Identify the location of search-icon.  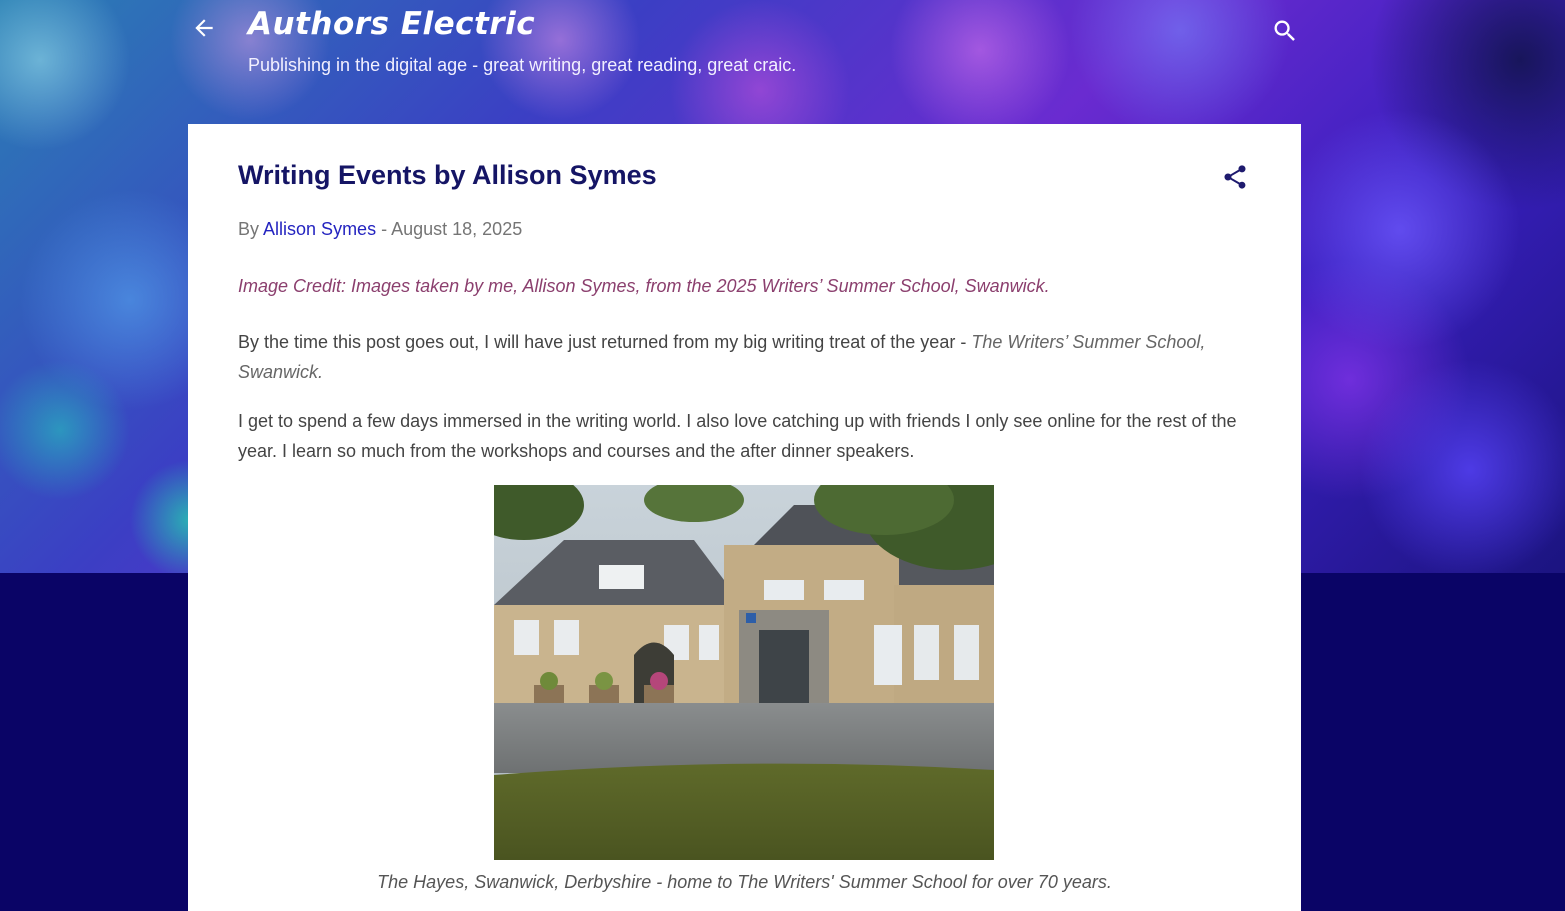
(1284, 30).